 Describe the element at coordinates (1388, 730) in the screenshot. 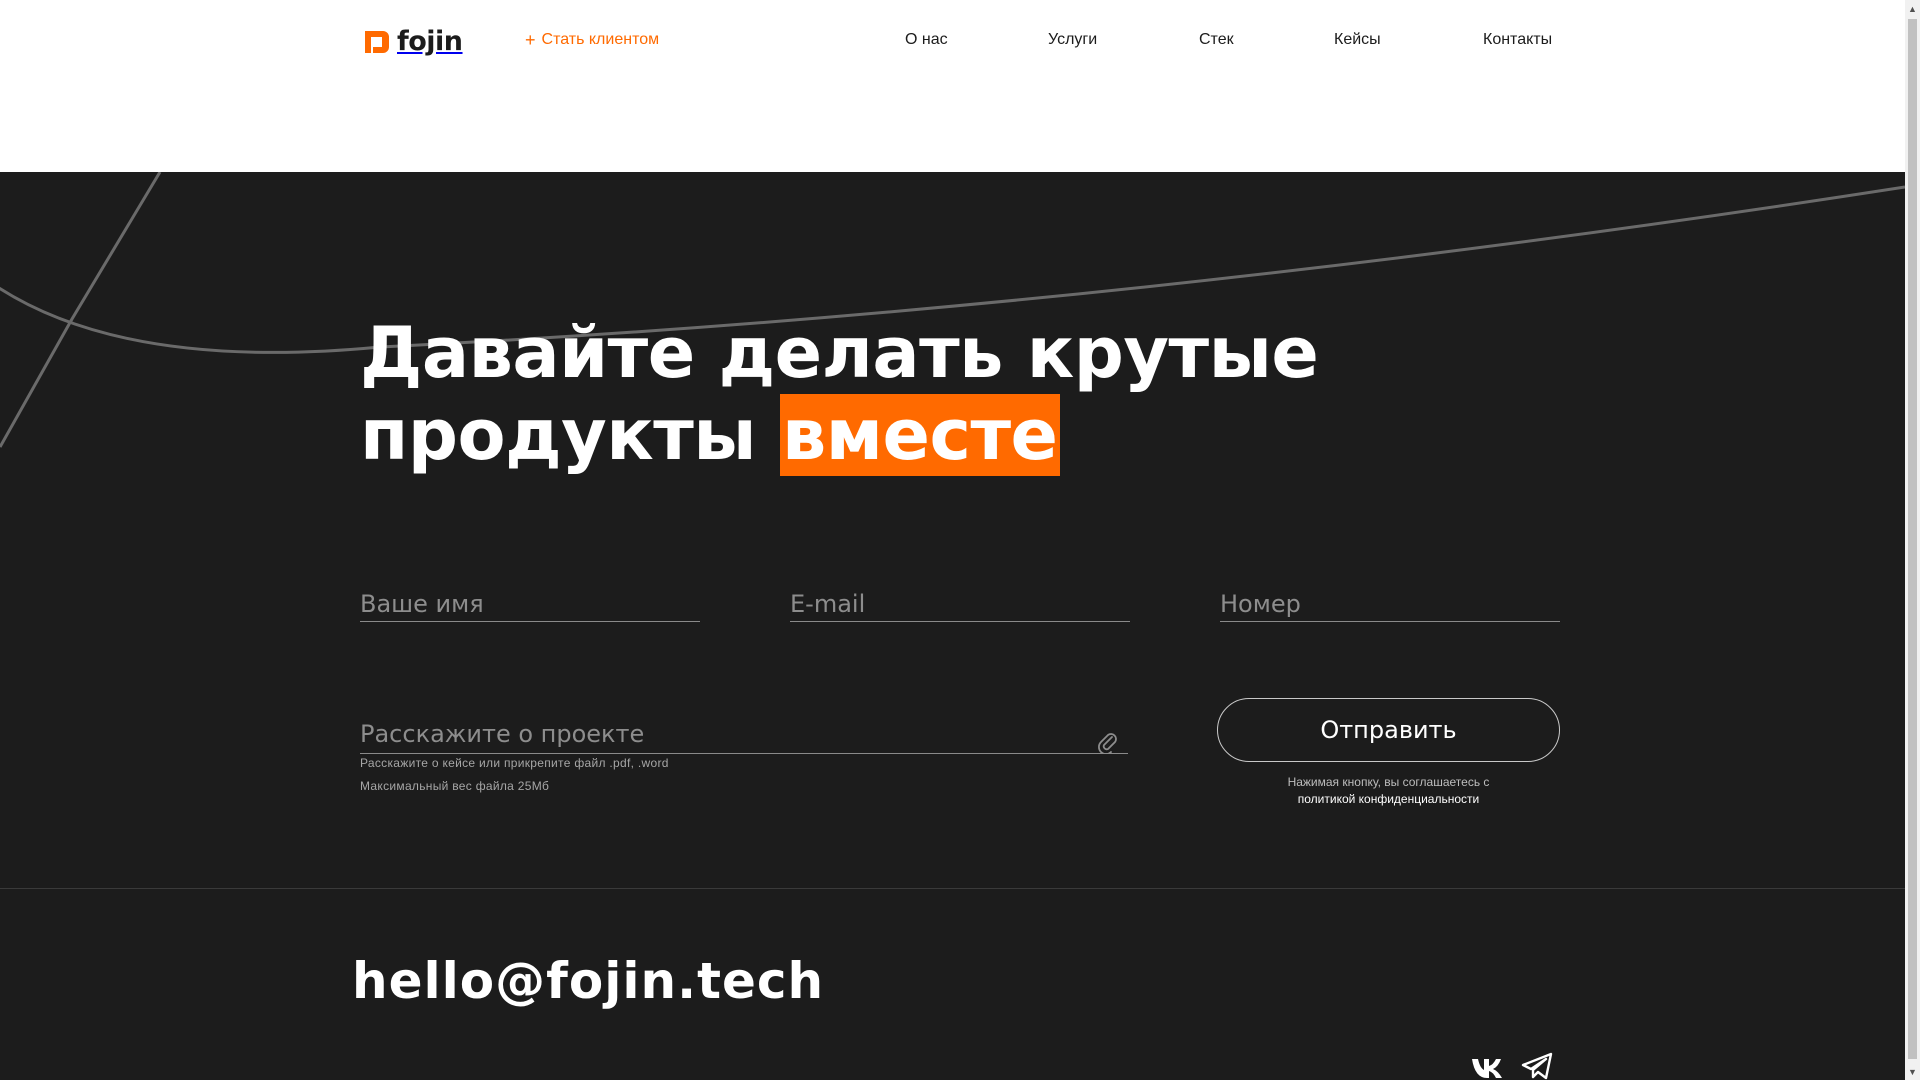

I see `submit-button: Отправить` at that location.